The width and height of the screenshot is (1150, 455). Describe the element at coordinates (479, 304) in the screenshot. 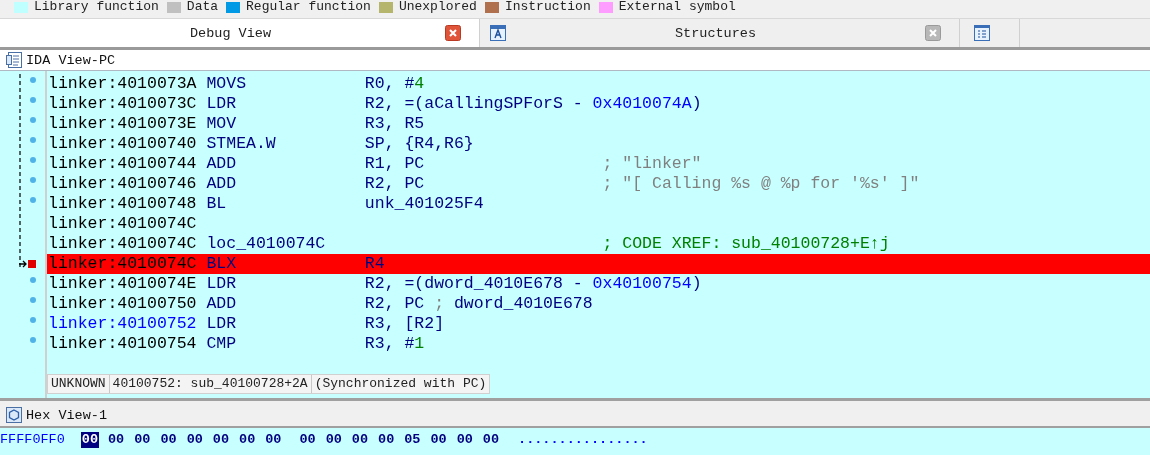

I see `operands: R2, PC ; dword_4010E678` at that location.